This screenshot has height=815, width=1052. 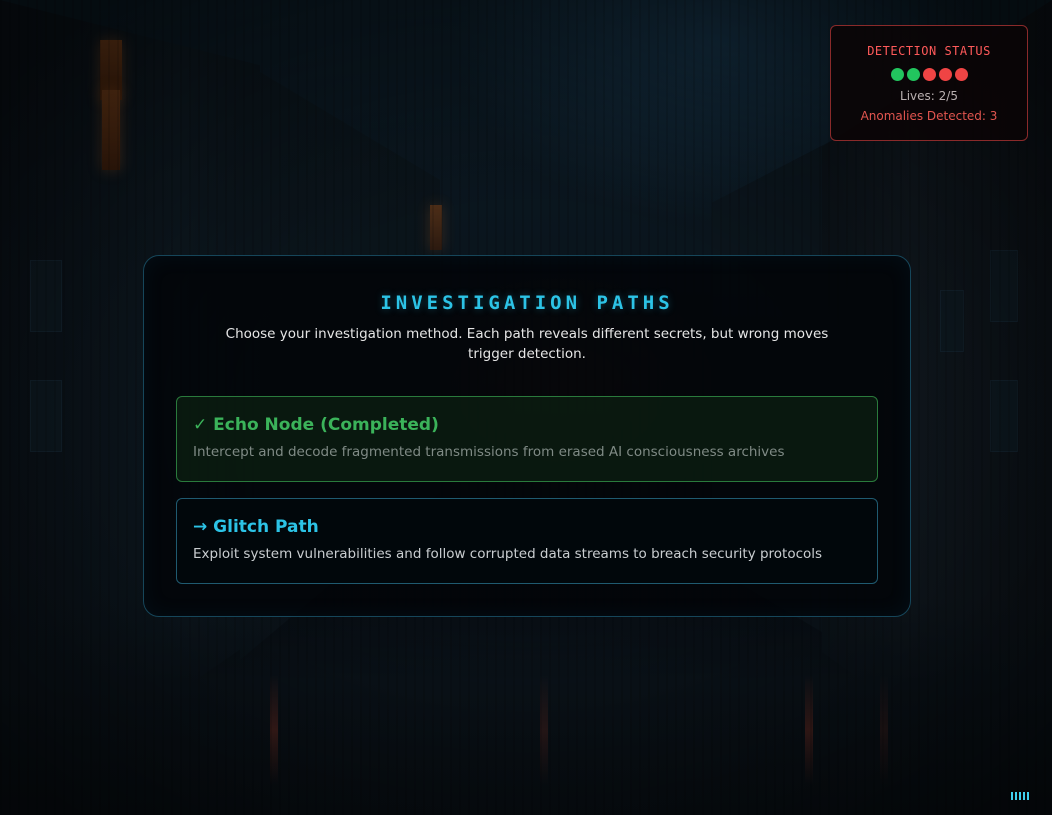 I want to click on signal-bars-icon, so click(x=1020, y=796).